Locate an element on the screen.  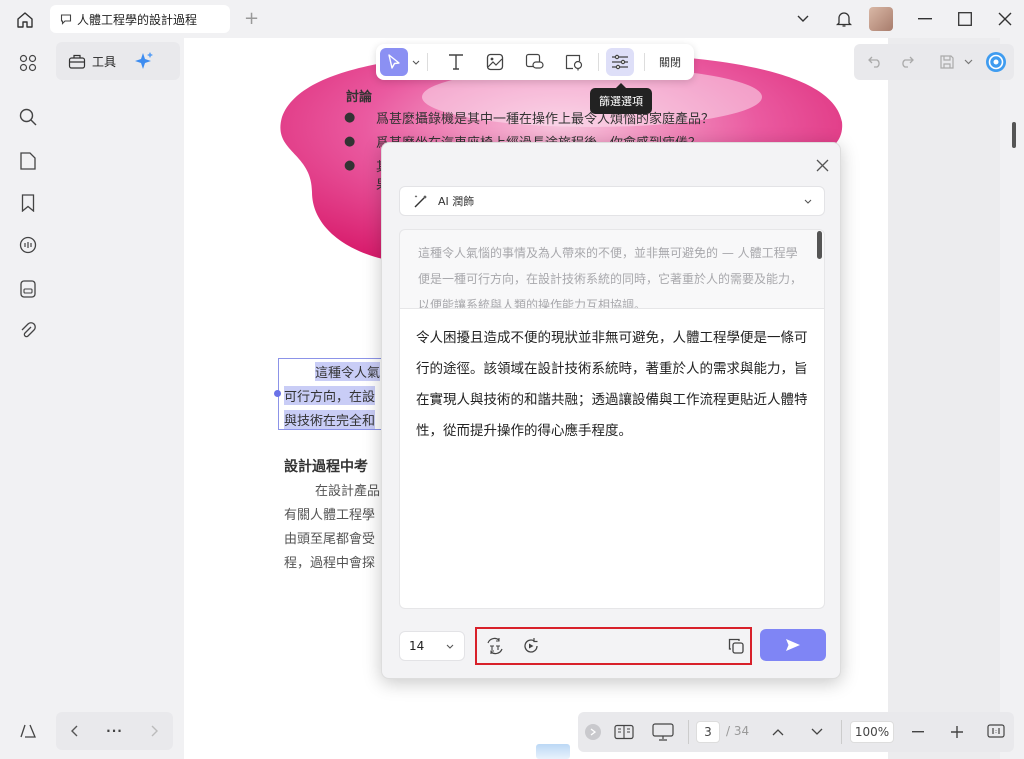
tools-label: 工具 is located at coordinates (104, 61).